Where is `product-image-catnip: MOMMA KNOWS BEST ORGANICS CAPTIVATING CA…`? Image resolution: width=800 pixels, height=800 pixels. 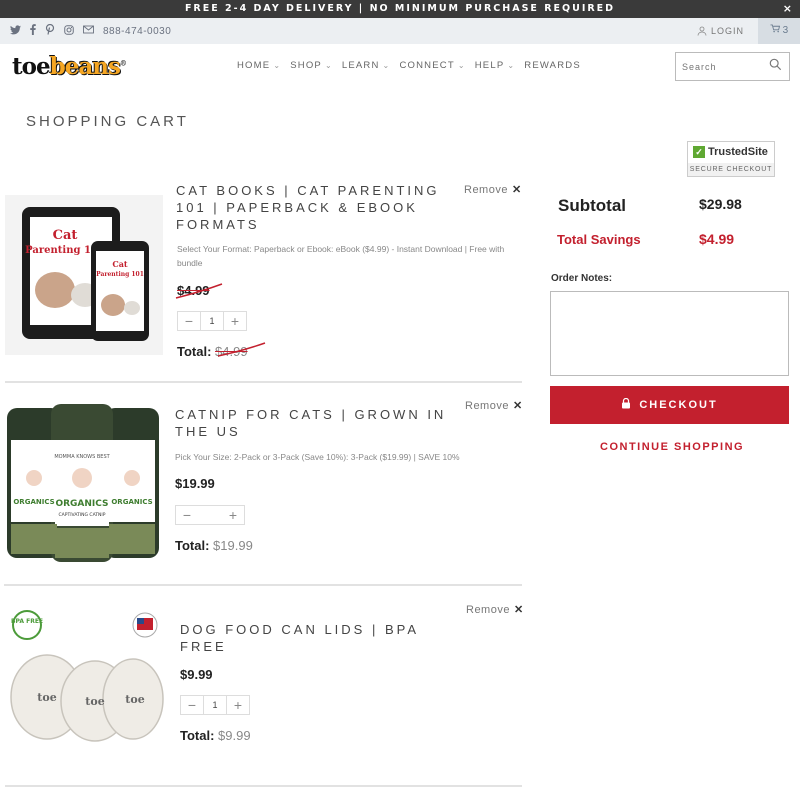 product-image-catnip: MOMMA KNOWS BEST ORGANICS CAPTIVATING CA… is located at coordinates (83, 483).